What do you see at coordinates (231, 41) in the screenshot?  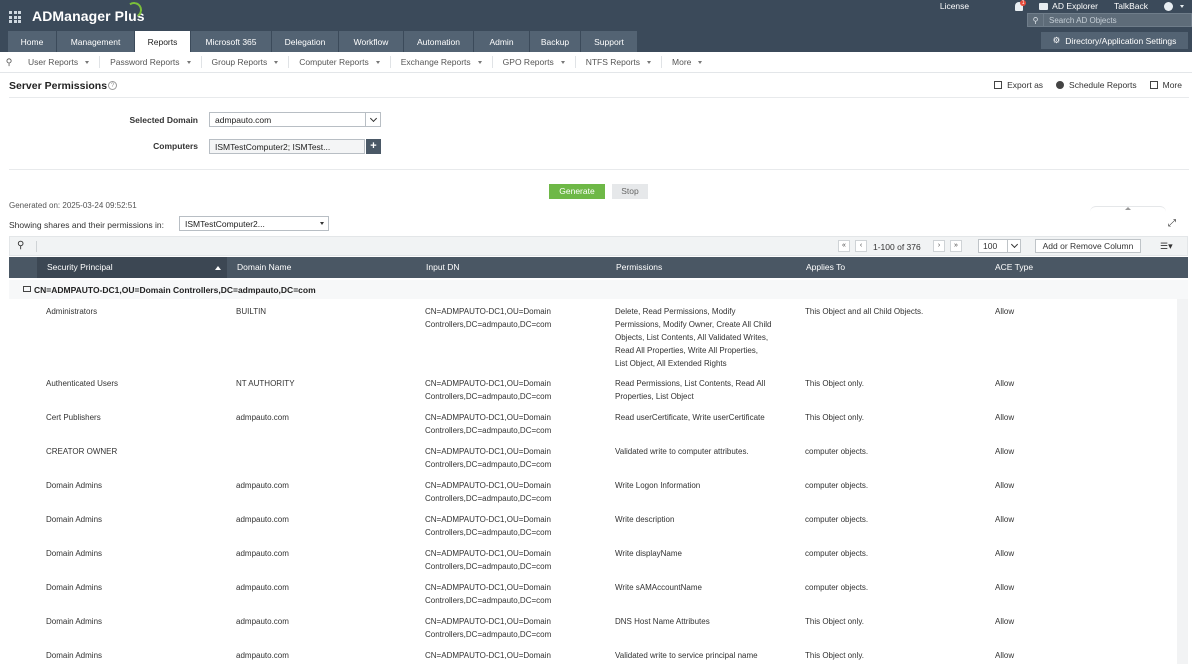 I see `tab-microsoft-365: Microsoft 365` at bounding box center [231, 41].